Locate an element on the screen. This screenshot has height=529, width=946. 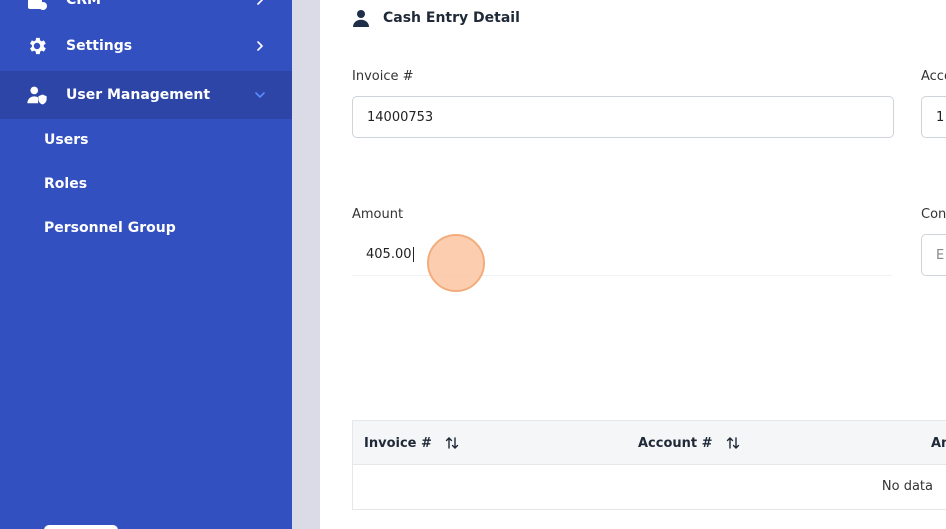
table-empty-message: No data is located at coordinates (907, 486).